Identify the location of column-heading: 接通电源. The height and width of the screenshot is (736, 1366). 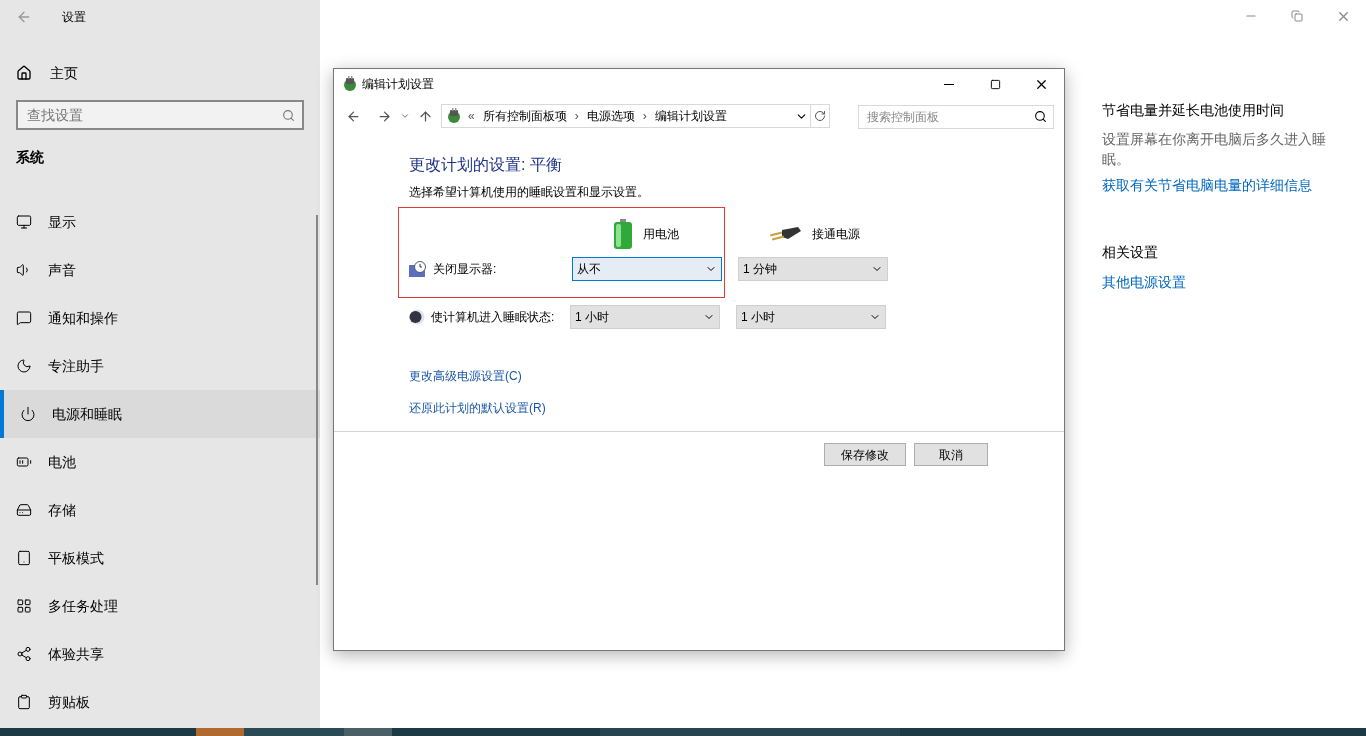
(836, 234).